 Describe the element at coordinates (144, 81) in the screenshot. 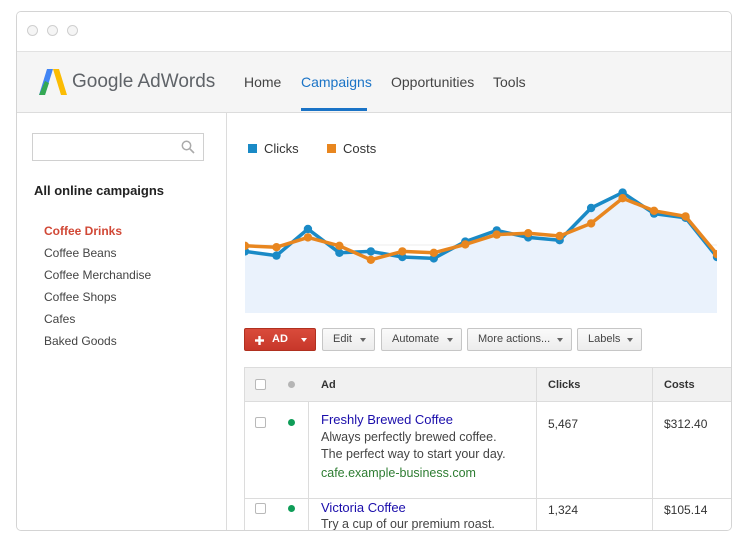

I see `brand-name: Google AdWords` at that location.